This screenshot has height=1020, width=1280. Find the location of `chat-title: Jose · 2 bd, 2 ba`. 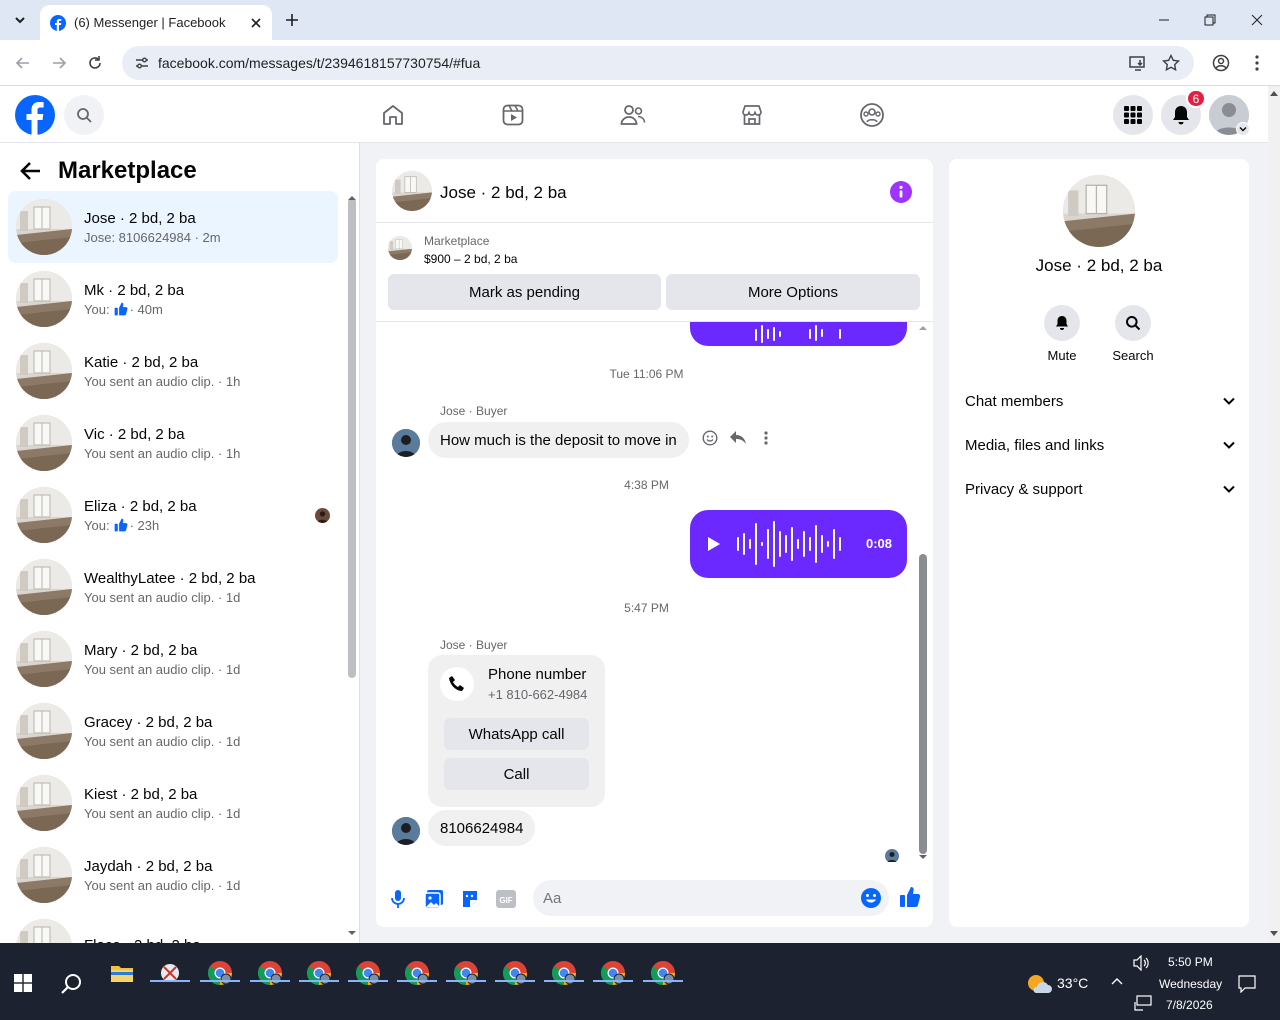

chat-title: Jose · 2 bd, 2 ba is located at coordinates (503, 193).